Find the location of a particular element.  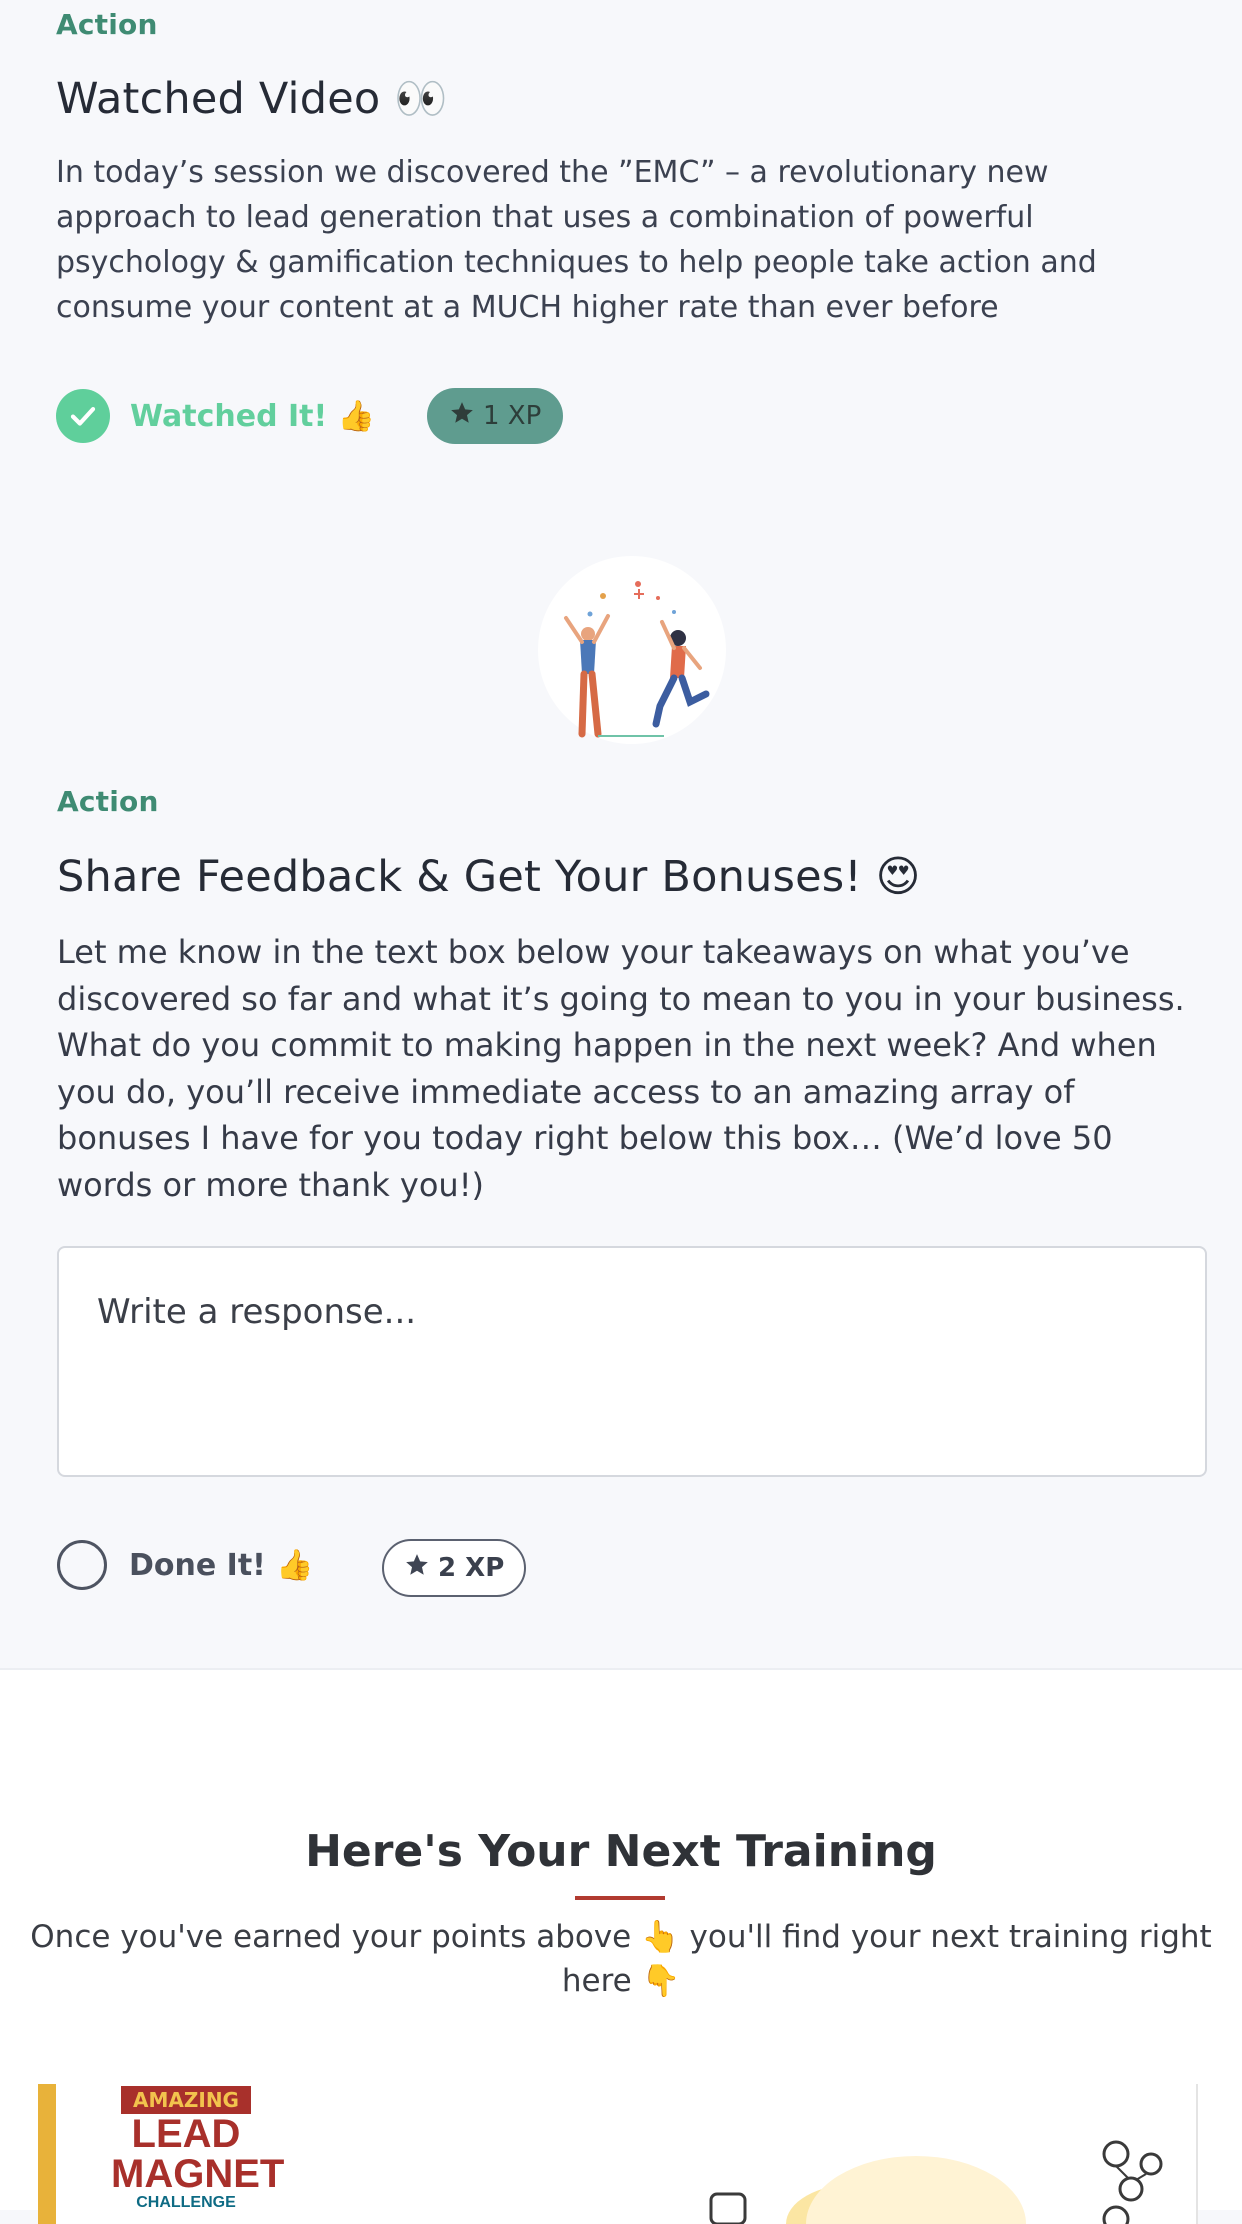

xp-value: 2 XP is located at coordinates (471, 1568).